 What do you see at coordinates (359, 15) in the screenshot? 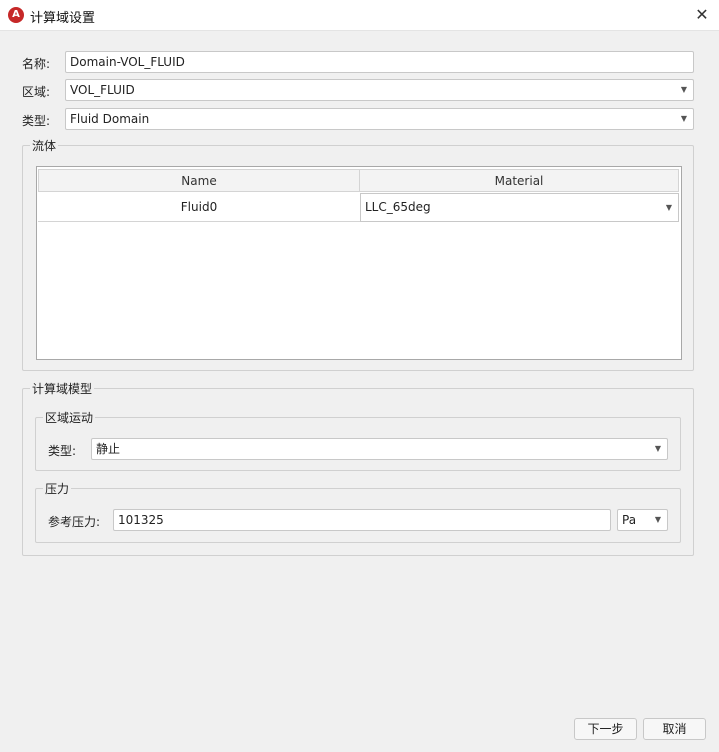
I see `title-bar: A 计算域设置 ✕` at bounding box center [359, 15].